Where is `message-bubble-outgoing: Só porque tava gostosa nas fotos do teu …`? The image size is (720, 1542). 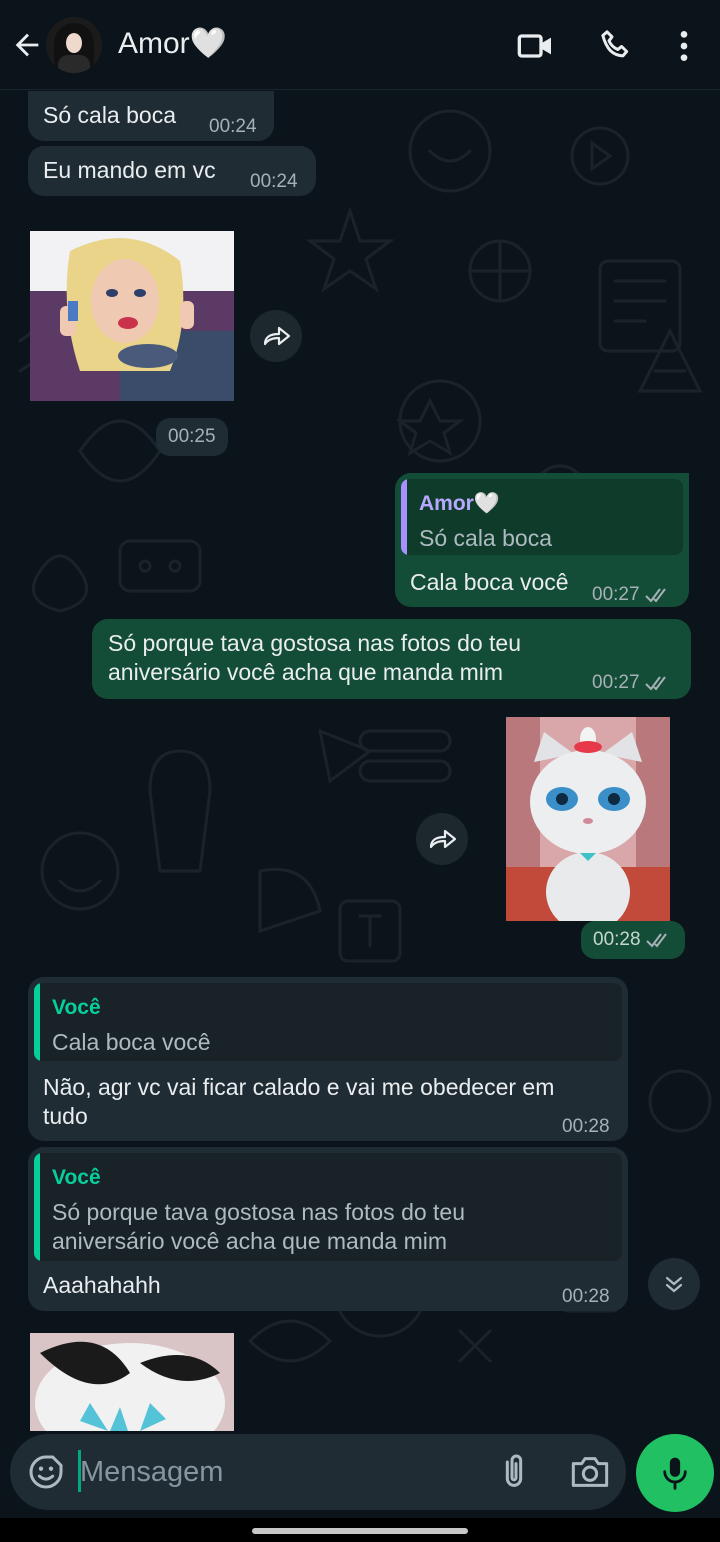 message-bubble-outgoing: Só porque tava gostosa nas fotos do teu … is located at coordinates (391, 659).